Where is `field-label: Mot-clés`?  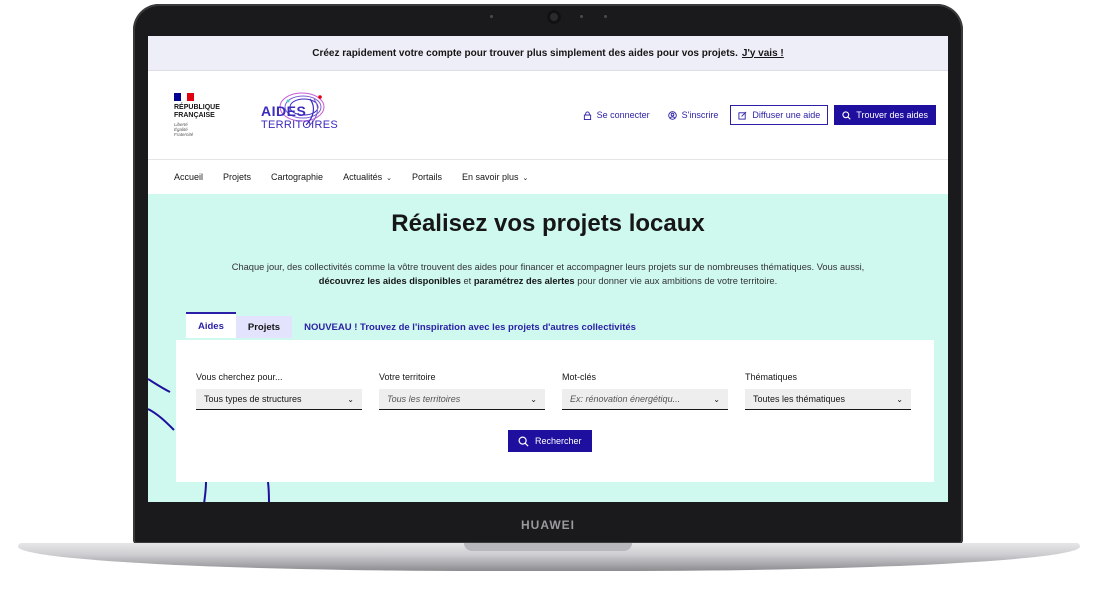
field-label: Mot-clés is located at coordinates (579, 377).